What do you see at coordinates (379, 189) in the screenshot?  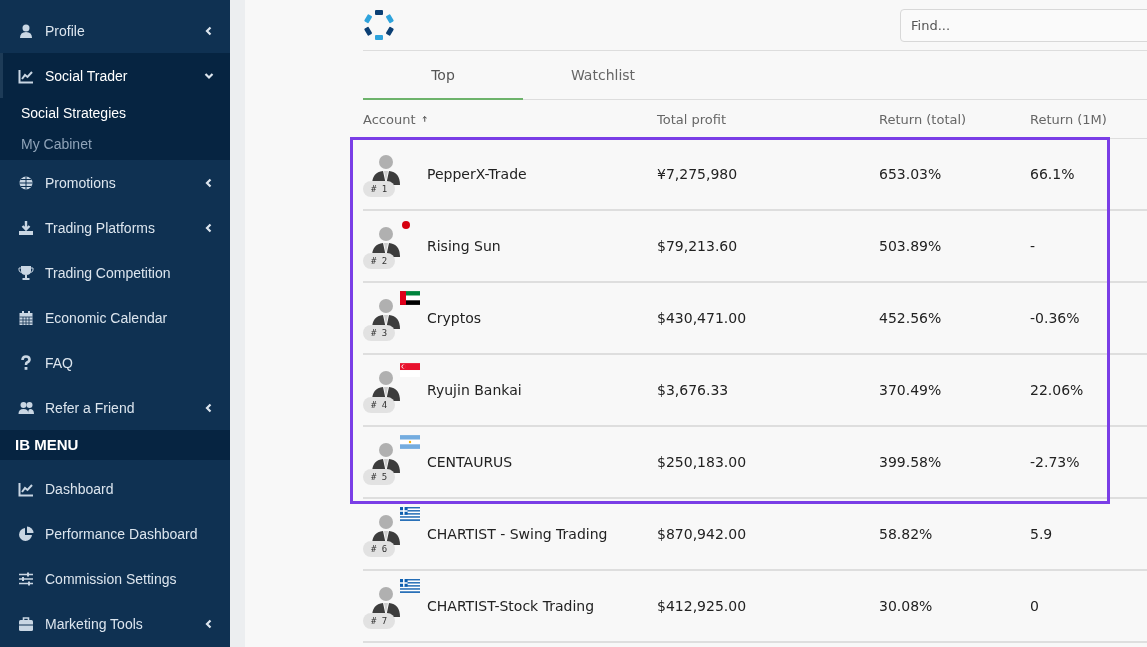 I see `rank-badge: # 1` at bounding box center [379, 189].